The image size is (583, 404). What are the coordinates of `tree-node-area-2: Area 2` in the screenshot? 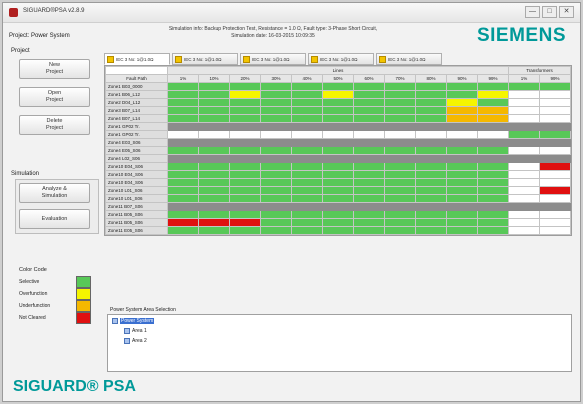 It's located at (135, 341).